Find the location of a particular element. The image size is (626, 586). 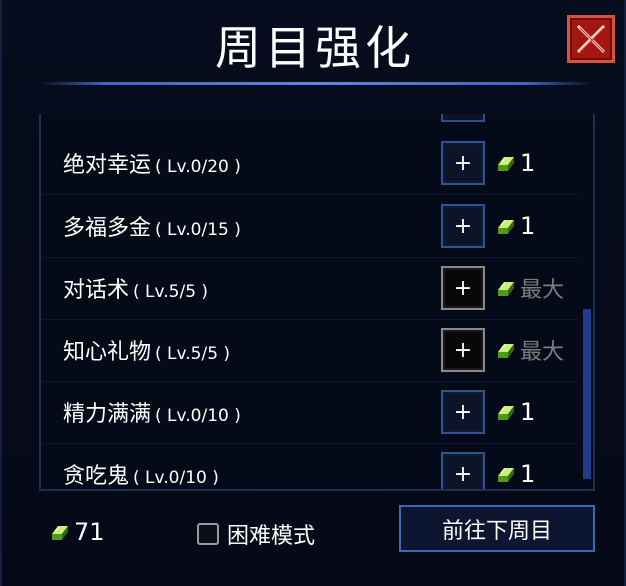

upgrade-name: 绝对幸运 is located at coordinates (107, 165).